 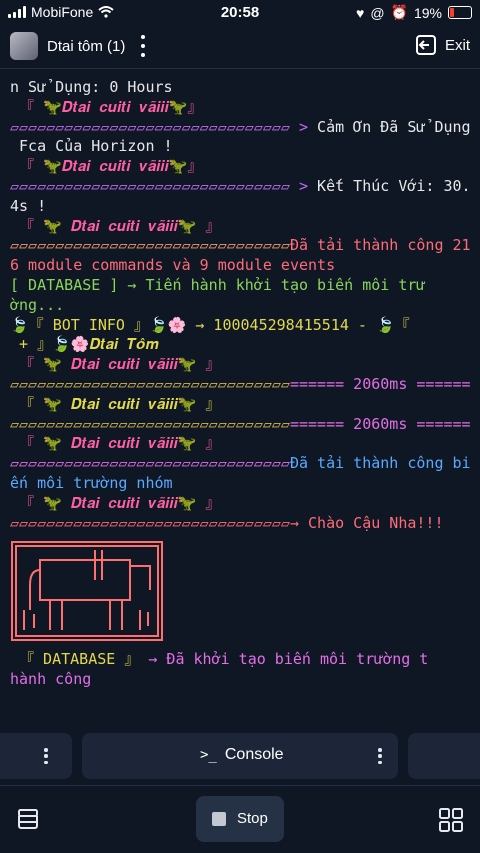 I want to click on status-right: ♥ @ ⏰ 19%, so click(x=414, y=12).